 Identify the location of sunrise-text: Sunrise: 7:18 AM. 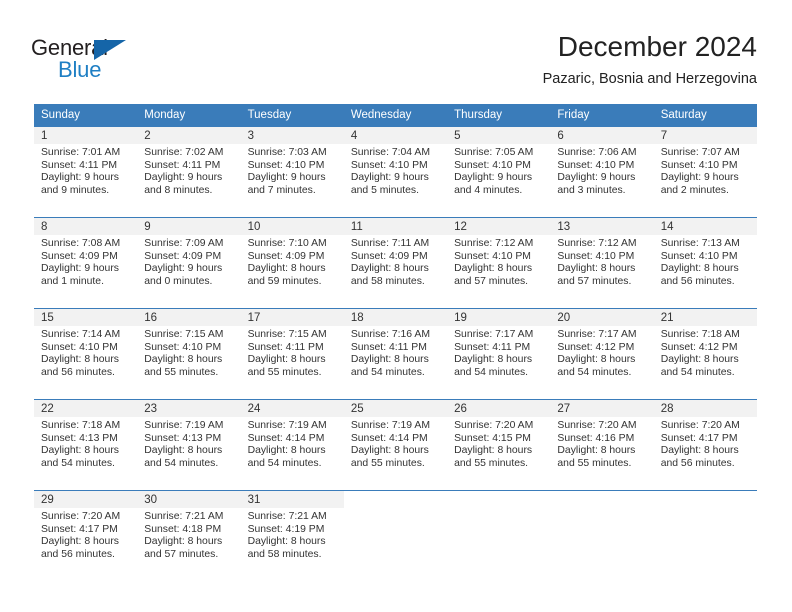
(81, 425).